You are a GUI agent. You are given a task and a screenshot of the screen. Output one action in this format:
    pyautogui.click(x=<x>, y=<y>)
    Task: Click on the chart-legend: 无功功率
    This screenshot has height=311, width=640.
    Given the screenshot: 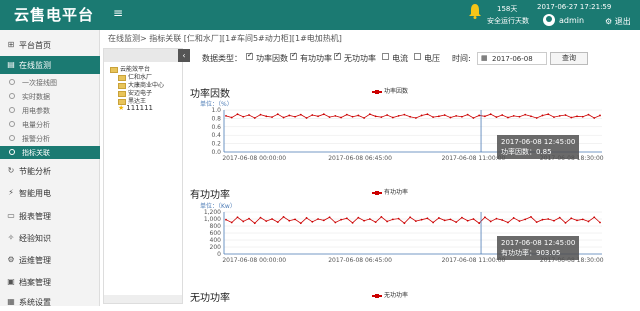 What is the action you would take?
    pyautogui.click(x=390, y=294)
    